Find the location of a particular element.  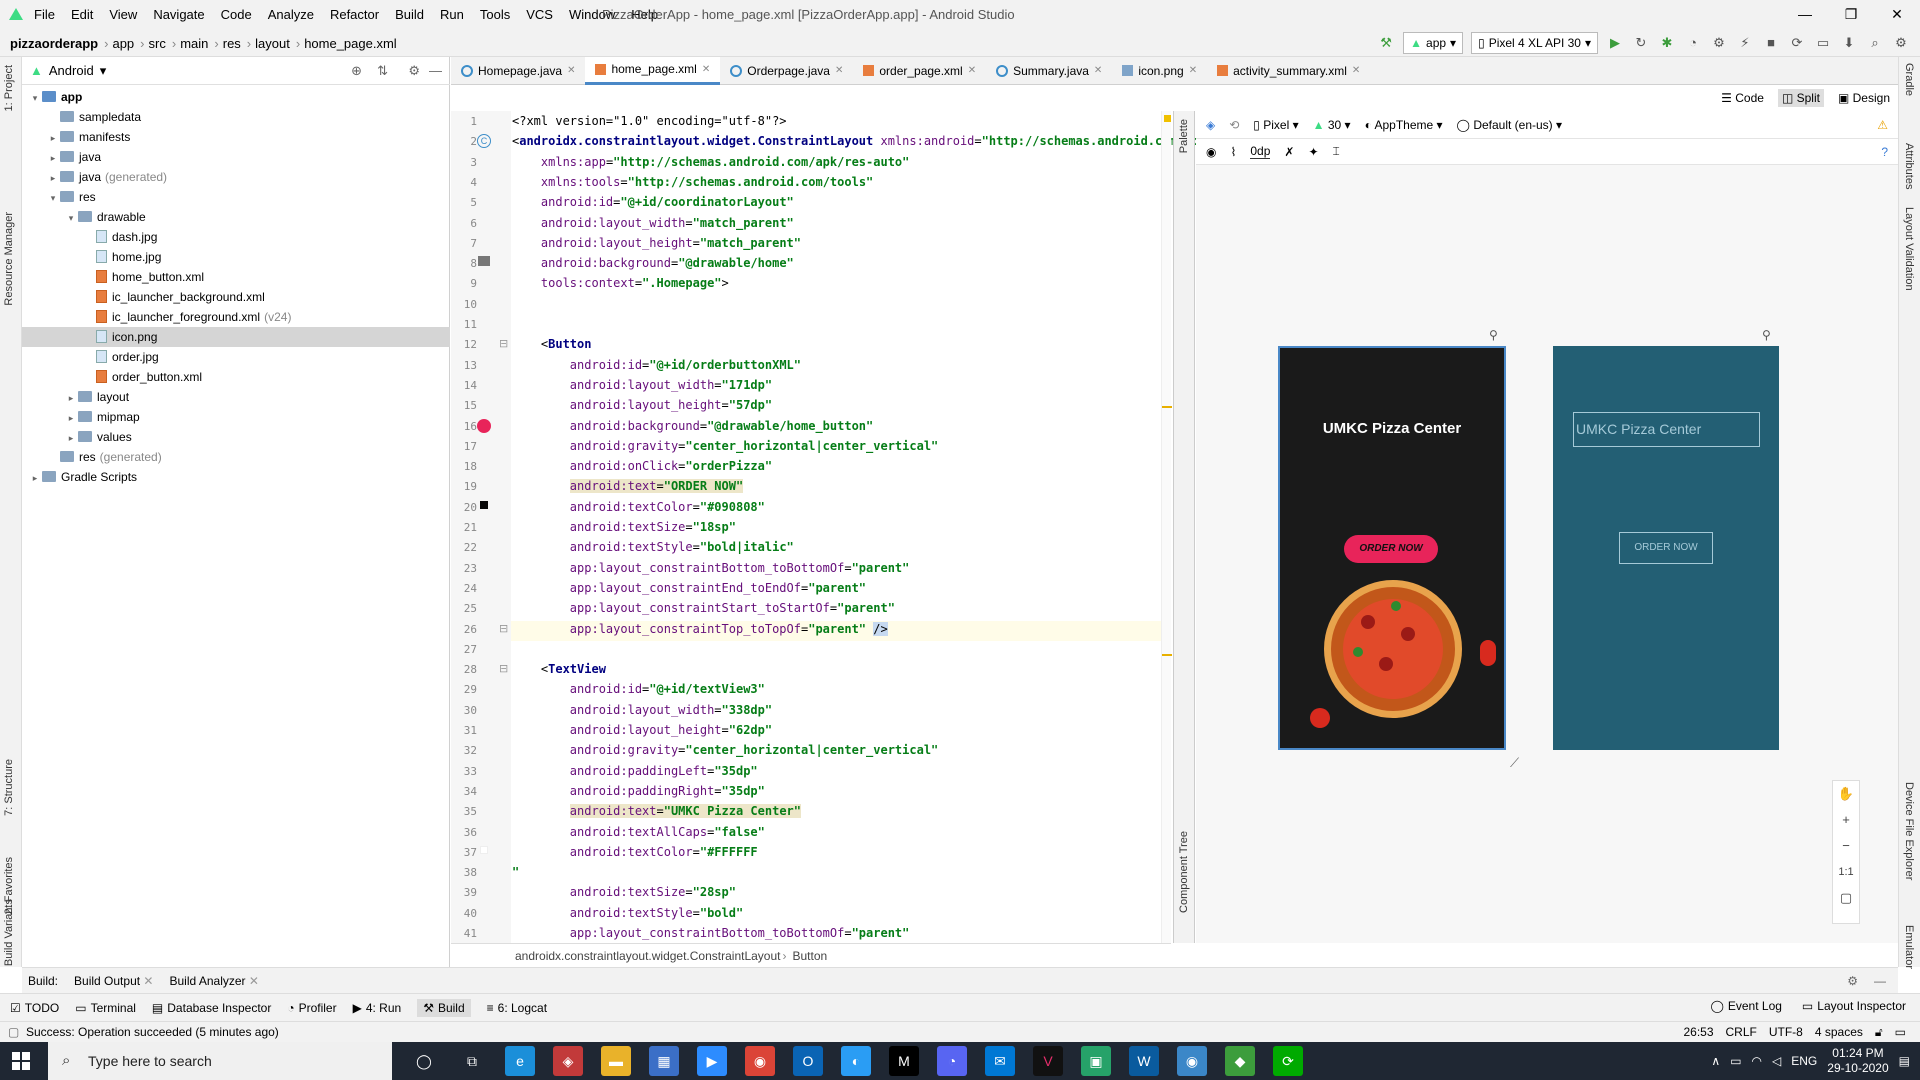

color-swatch-icon is located at coordinates (484, 506).